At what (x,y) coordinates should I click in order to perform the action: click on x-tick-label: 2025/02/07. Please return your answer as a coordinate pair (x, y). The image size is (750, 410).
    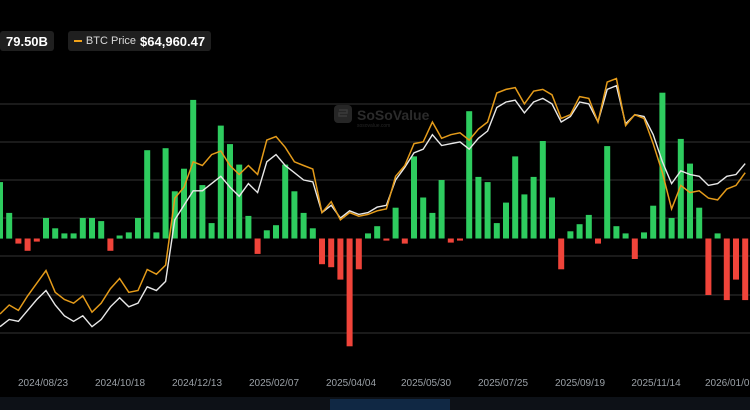
    Looking at the image, I should click on (274, 383).